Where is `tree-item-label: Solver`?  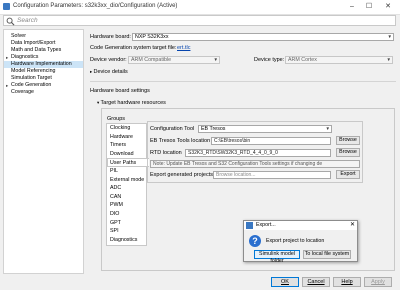
tree-item-label: Solver is located at coordinates (19, 36).